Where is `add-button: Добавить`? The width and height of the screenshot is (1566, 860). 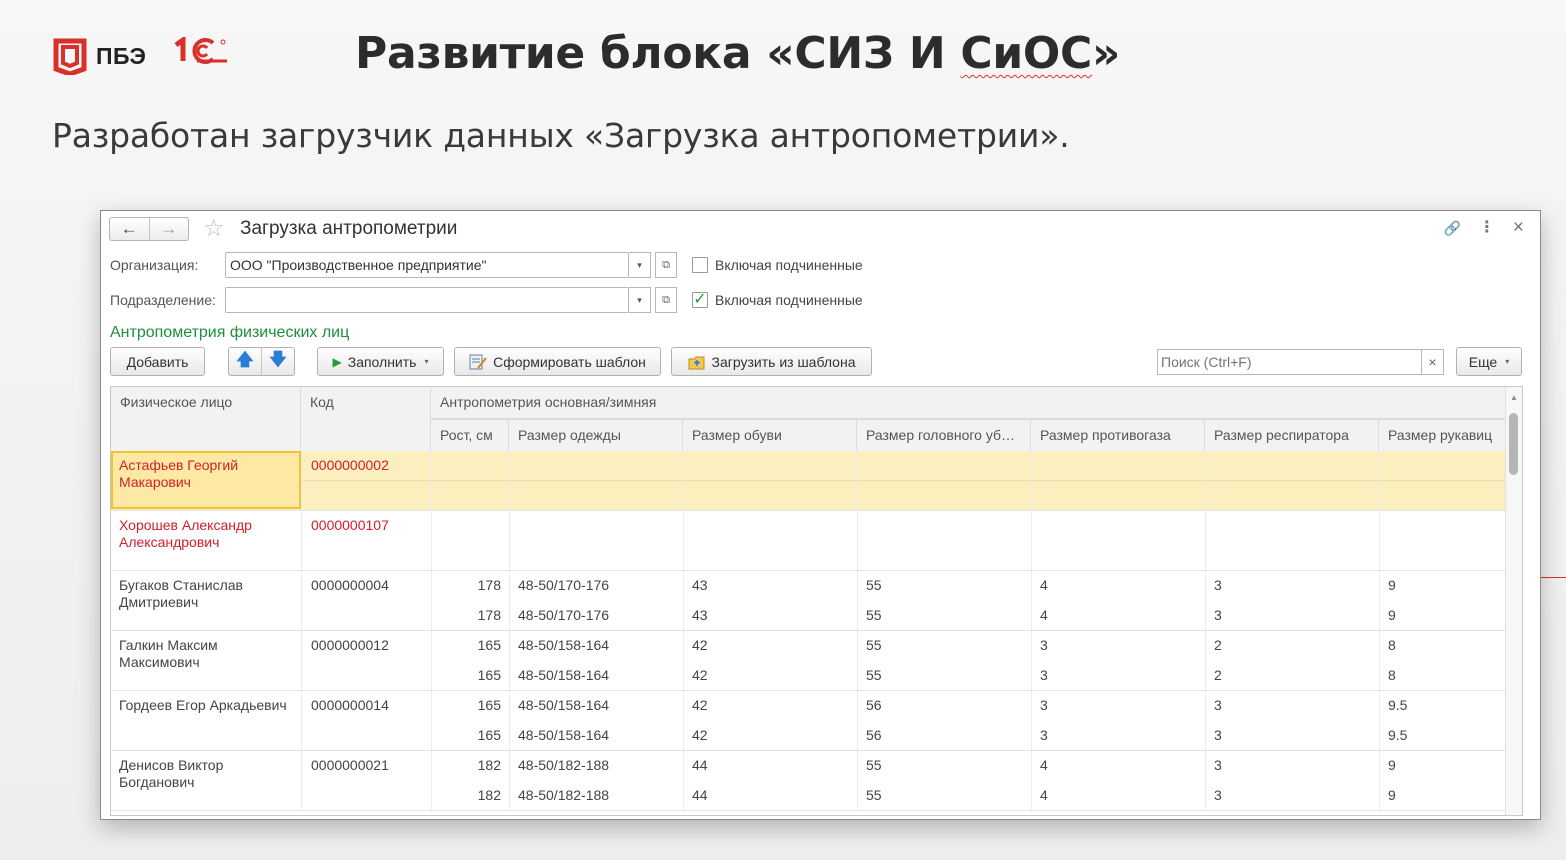 add-button: Добавить is located at coordinates (157, 361).